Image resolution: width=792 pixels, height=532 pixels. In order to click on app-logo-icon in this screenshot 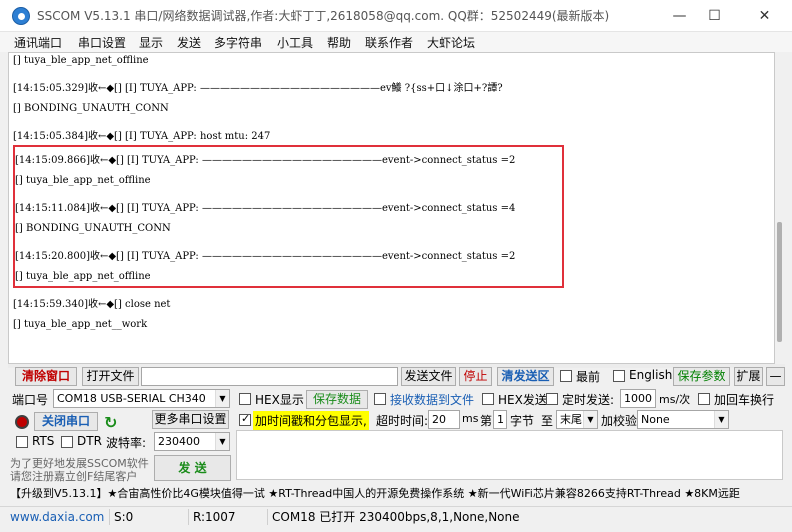, I will do `click(21, 16)`.